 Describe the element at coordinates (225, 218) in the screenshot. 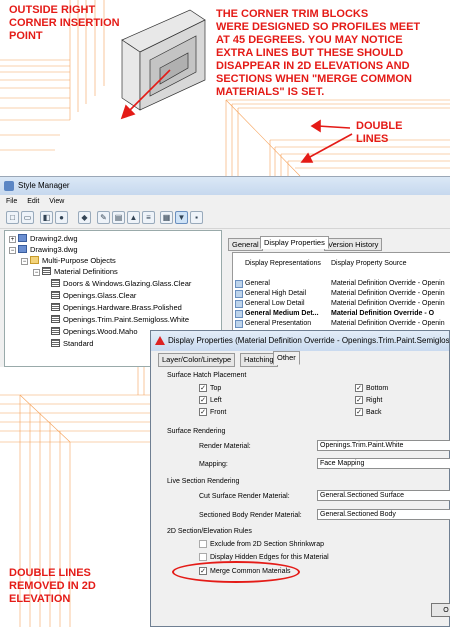

I see `toolbar: □ ▭ ◧ ● ◆ ✎ ▤ ▲ ≡ ▦ ▼ ▪` at that location.